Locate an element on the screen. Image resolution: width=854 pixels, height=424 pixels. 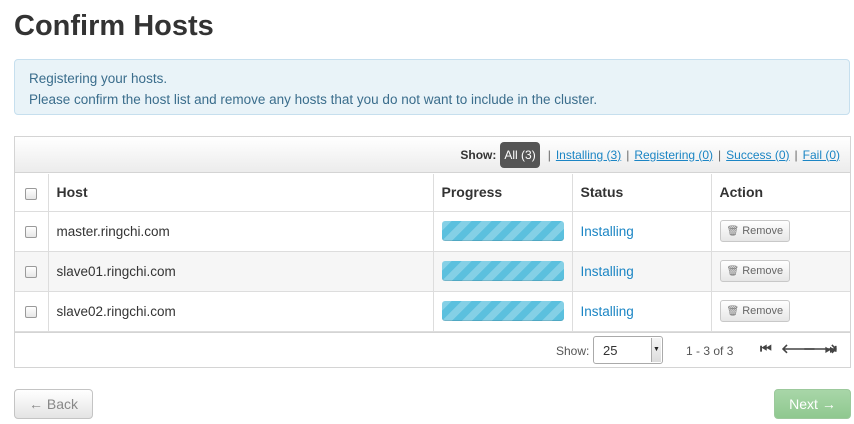
page-range: 1 - 3 of 3 is located at coordinates (710, 351).